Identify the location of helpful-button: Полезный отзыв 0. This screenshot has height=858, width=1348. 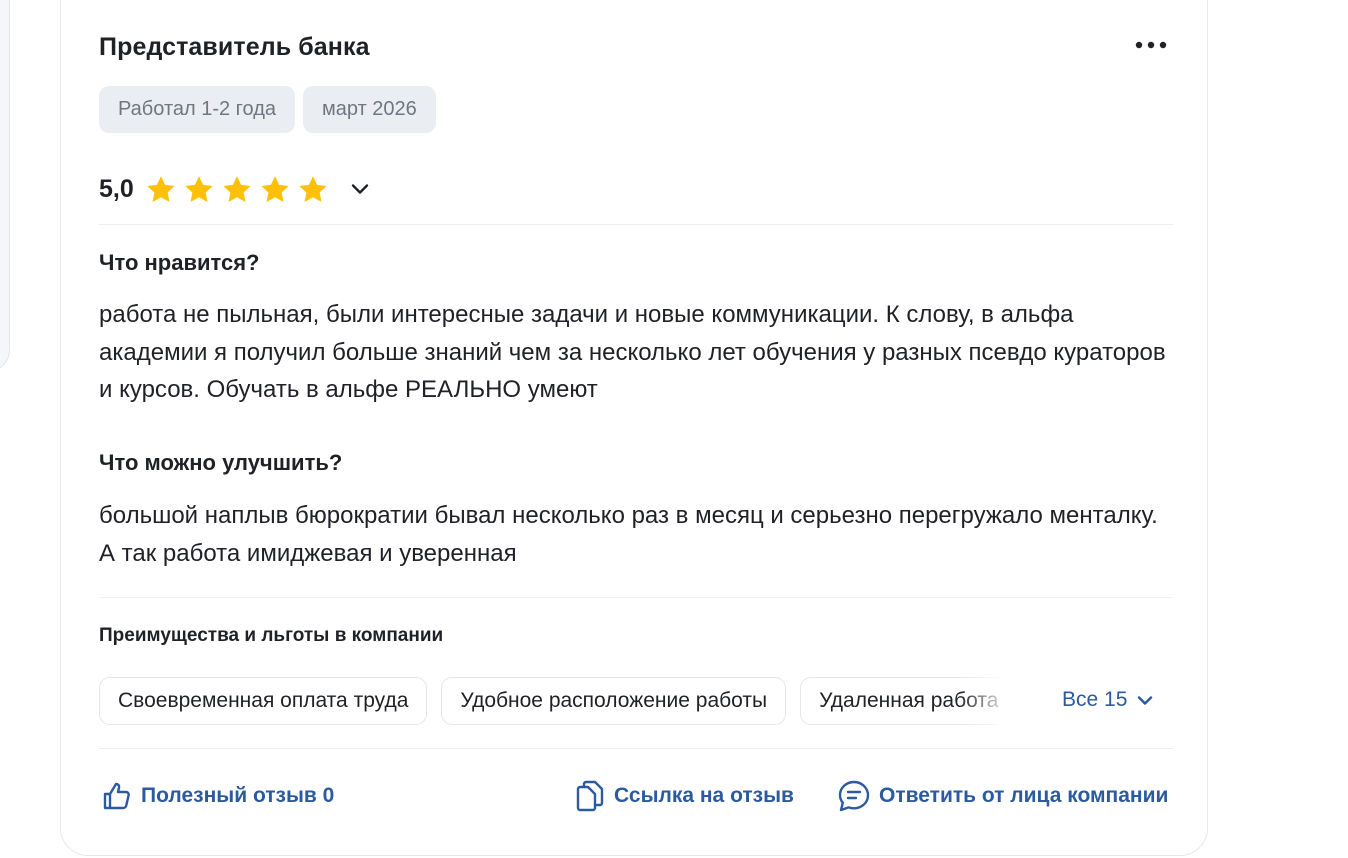
(217, 796).